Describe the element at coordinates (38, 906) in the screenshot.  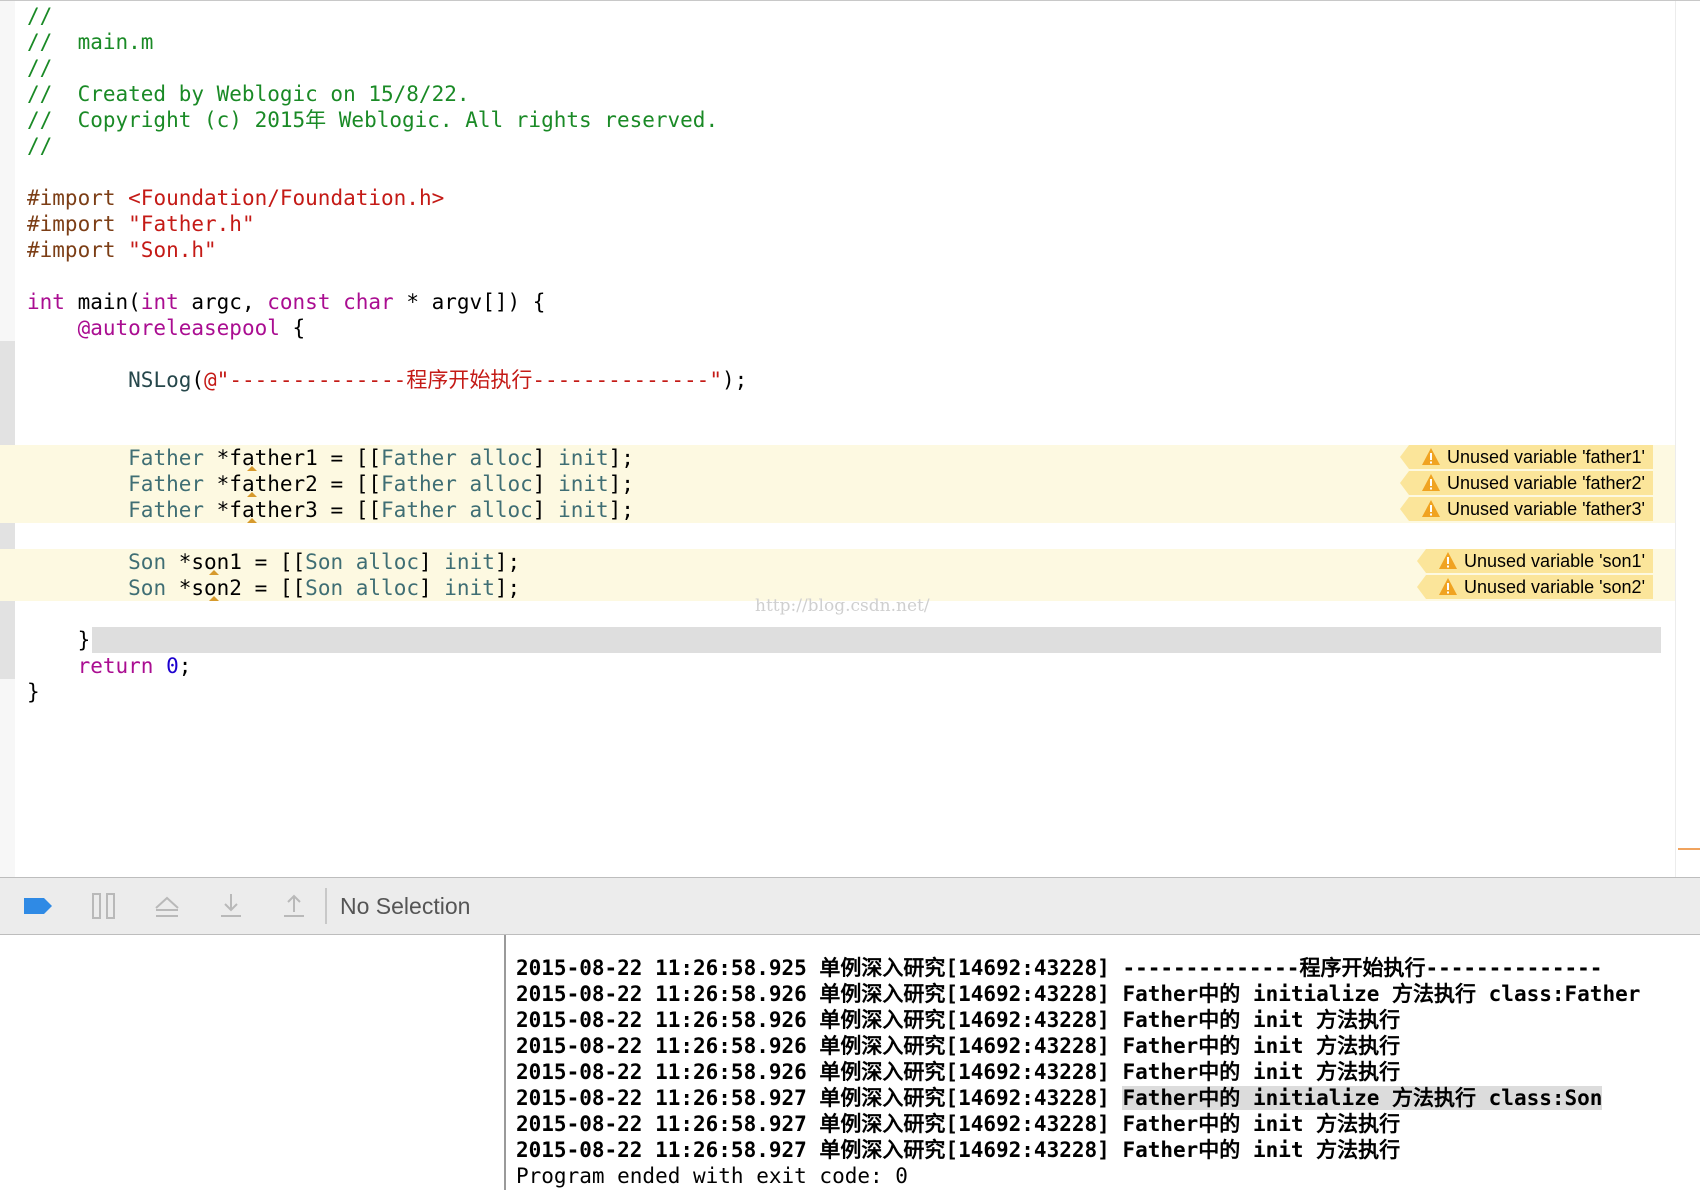
I see `breakpoints-toggle-button` at that location.